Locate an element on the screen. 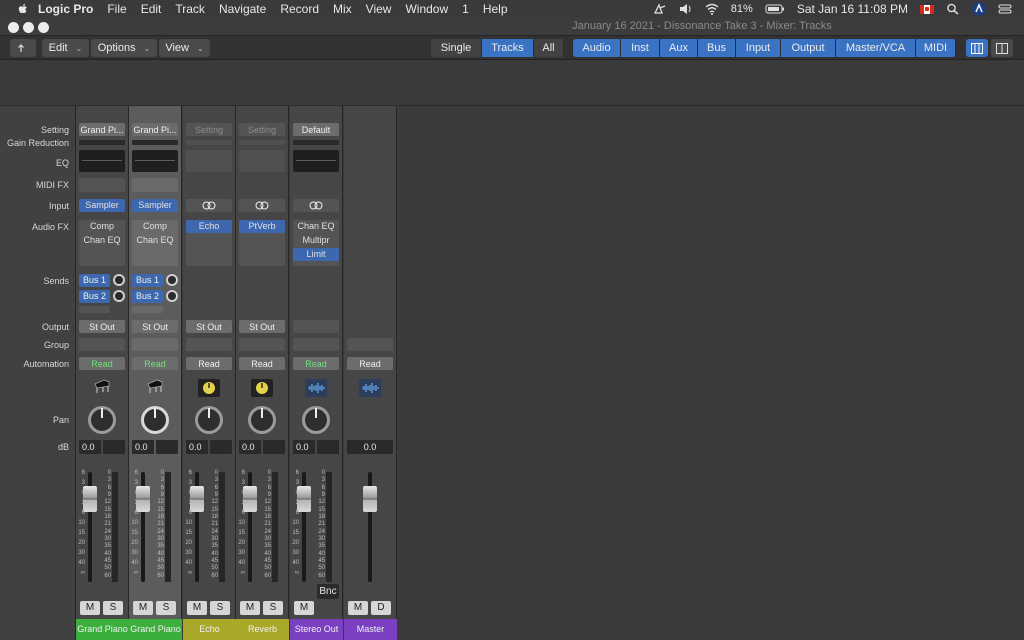 Image resolution: width=1024 pixels, height=640 pixels. audio-fx-slot-2: Multipr is located at coordinates (316, 240).